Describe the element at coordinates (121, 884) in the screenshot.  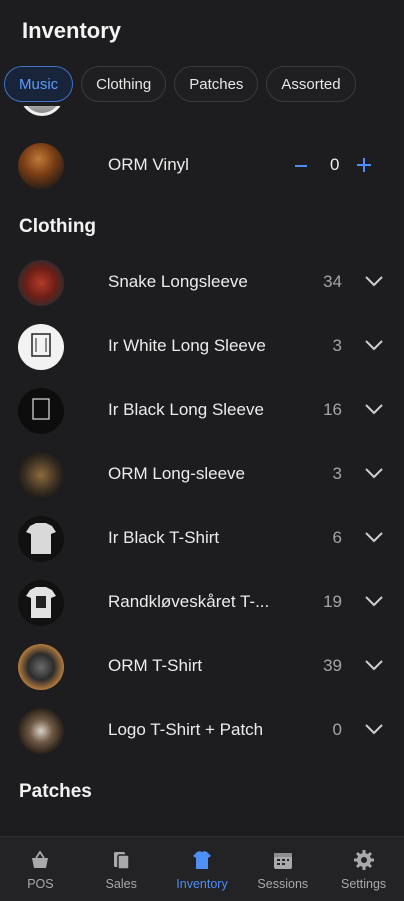
I see `nav-label: Sales` at that location.